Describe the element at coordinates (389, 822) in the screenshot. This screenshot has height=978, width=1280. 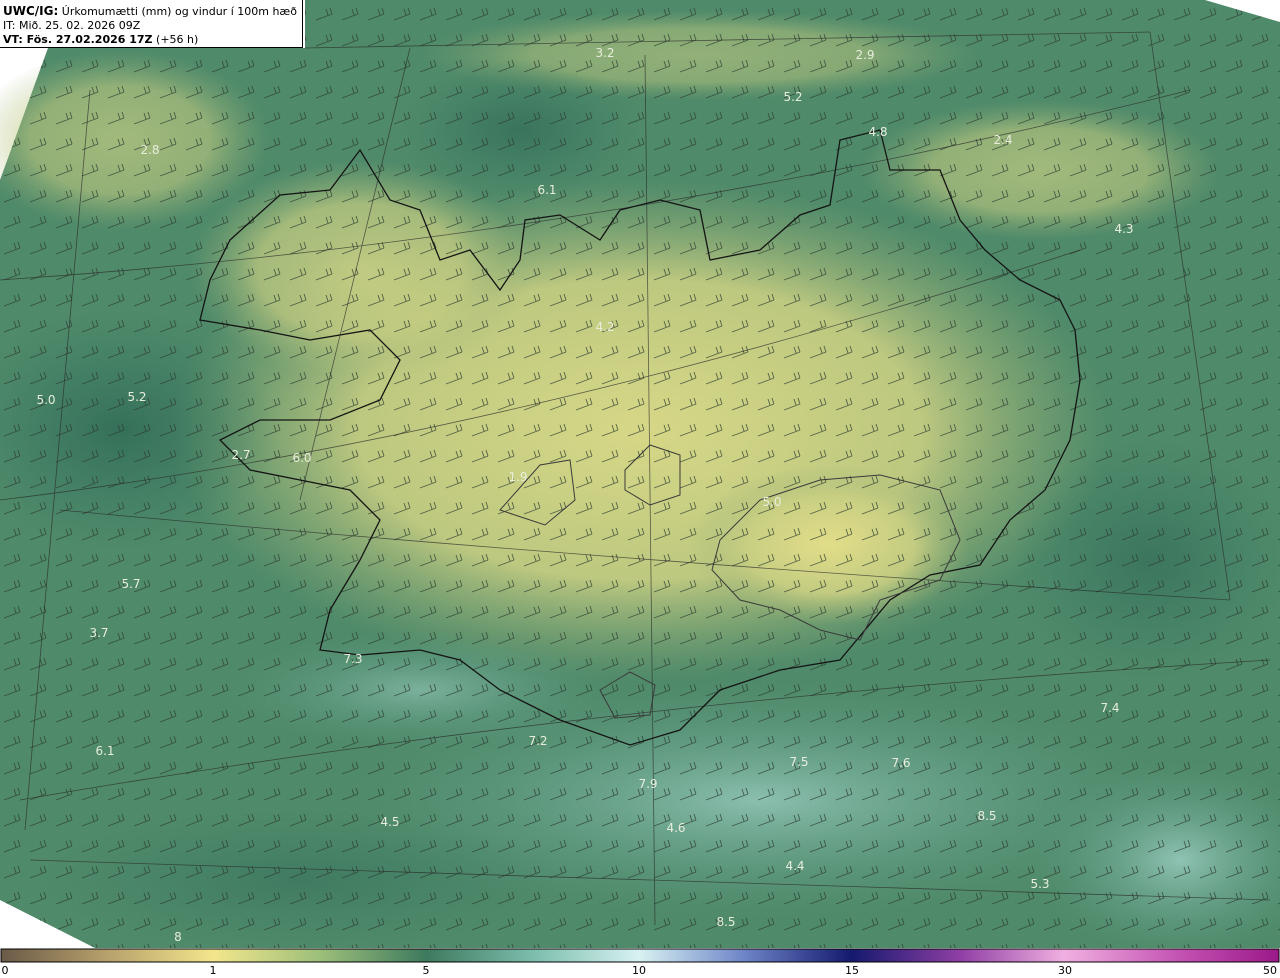
I see `precip-value-label: 4.5` at that location.